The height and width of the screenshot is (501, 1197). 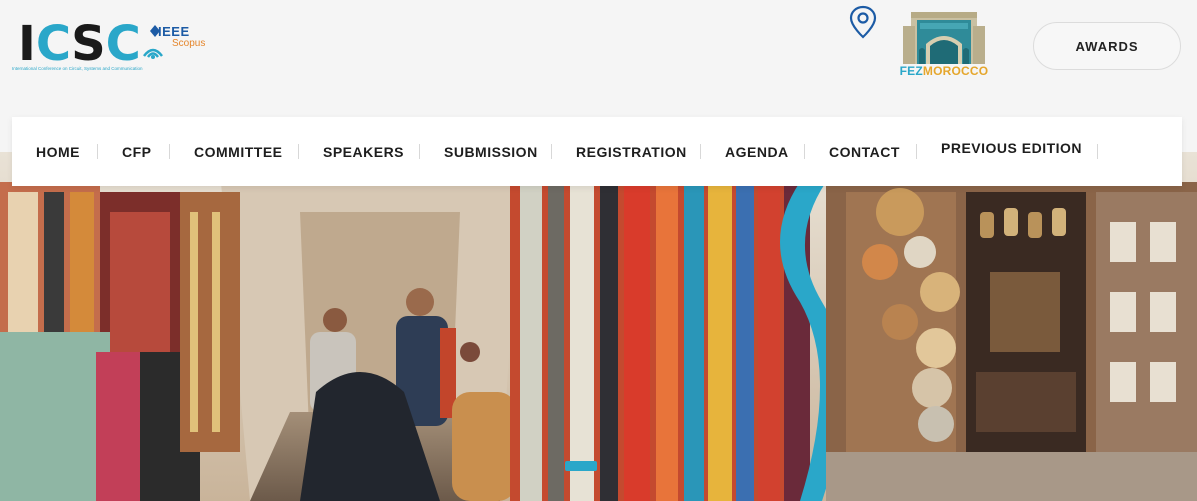 I want to click on nav-registration: REGISTRATION, so click(x=631, y=151).